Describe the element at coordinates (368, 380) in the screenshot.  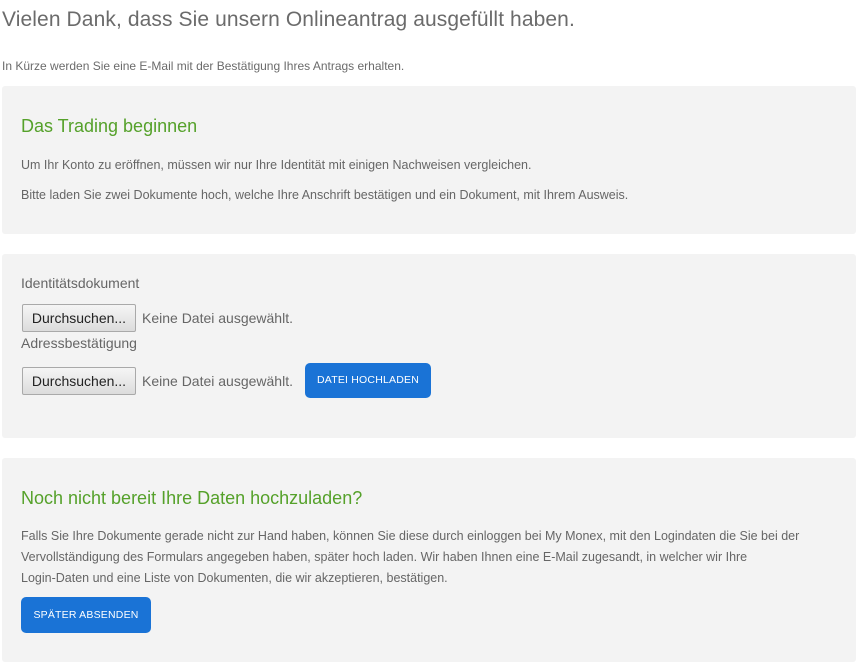
I see `upload-file-button: DATEI HOCHLADEN` at that location.